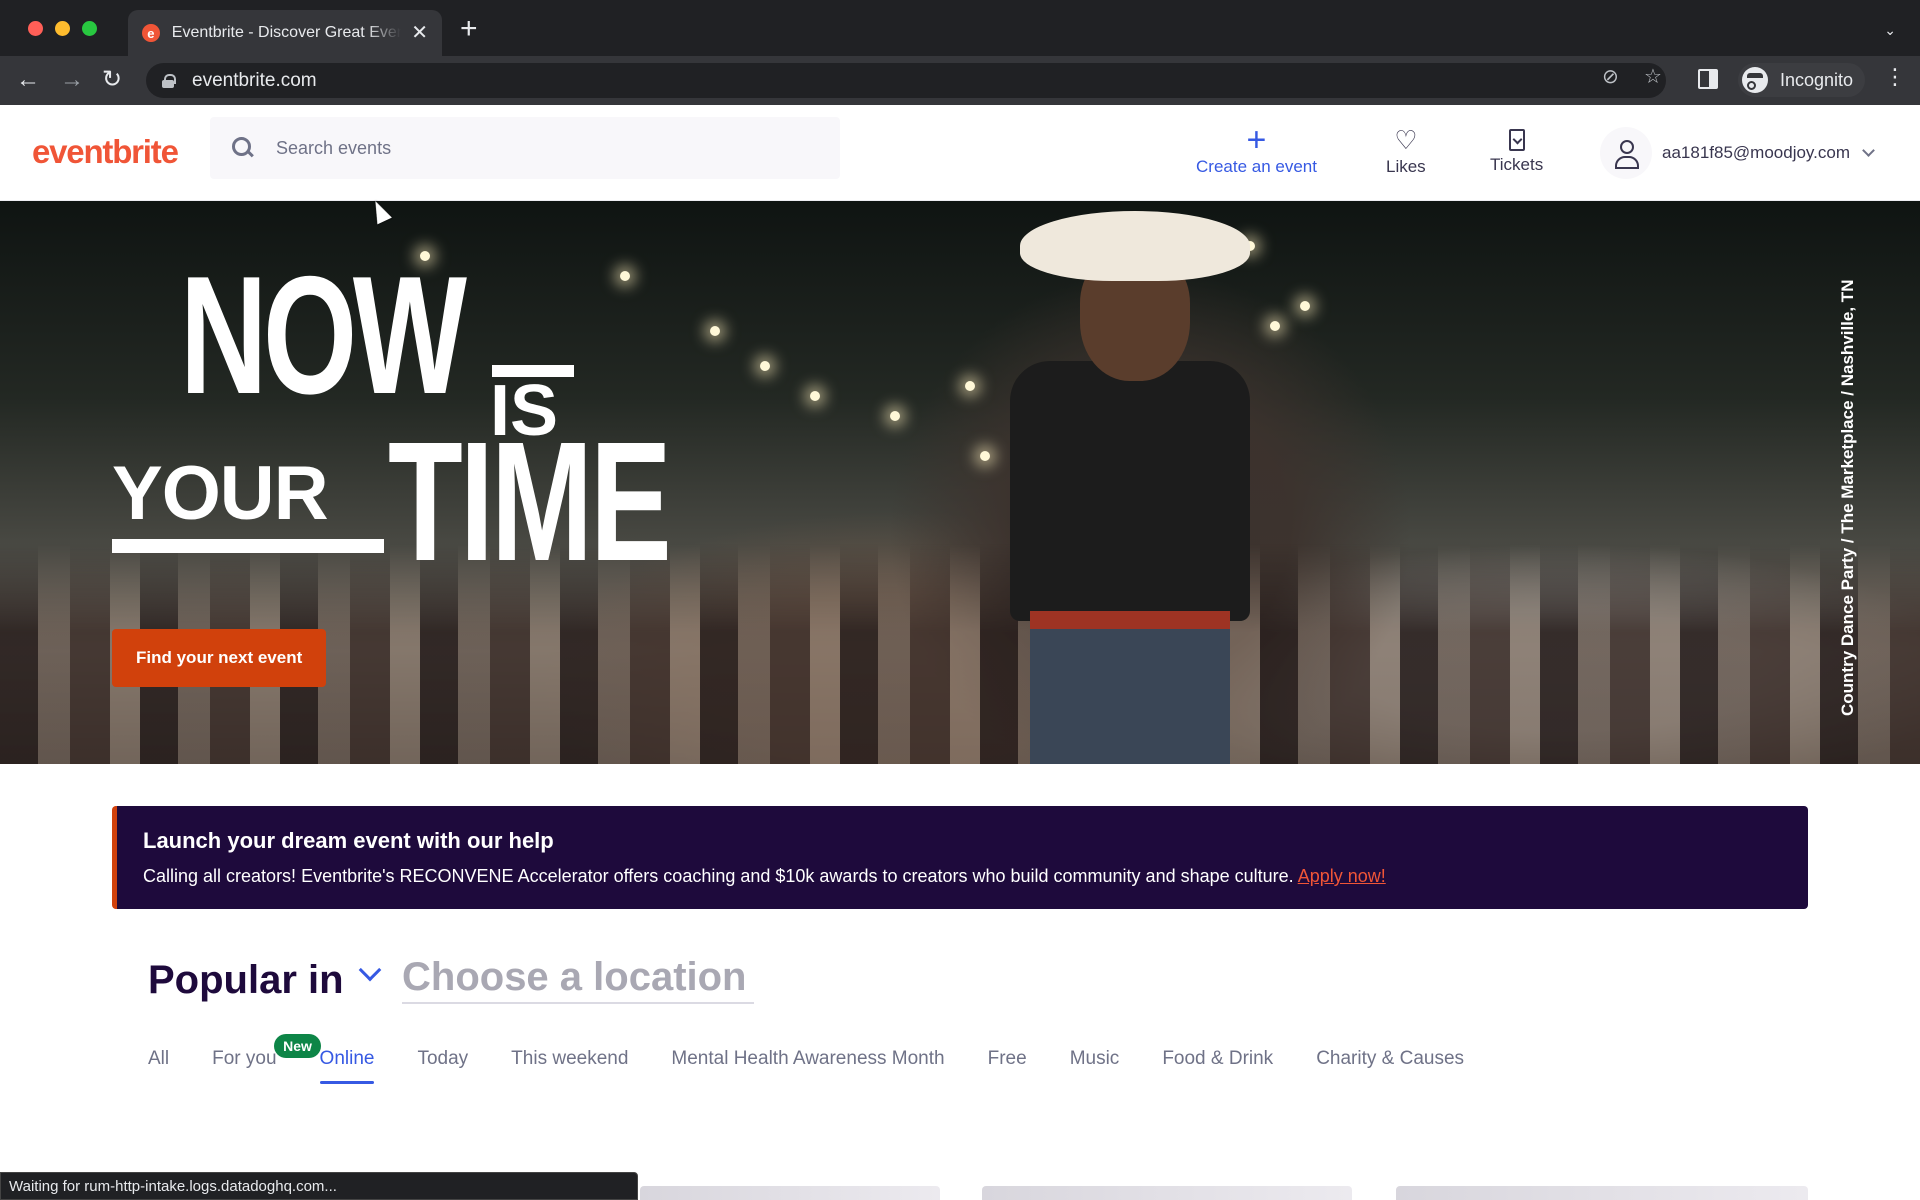 This screenshot has height=1200, width=1920. Describe the element at coordinates (62, 28) in the screenshot. I see `minimize-window-button` at that location.